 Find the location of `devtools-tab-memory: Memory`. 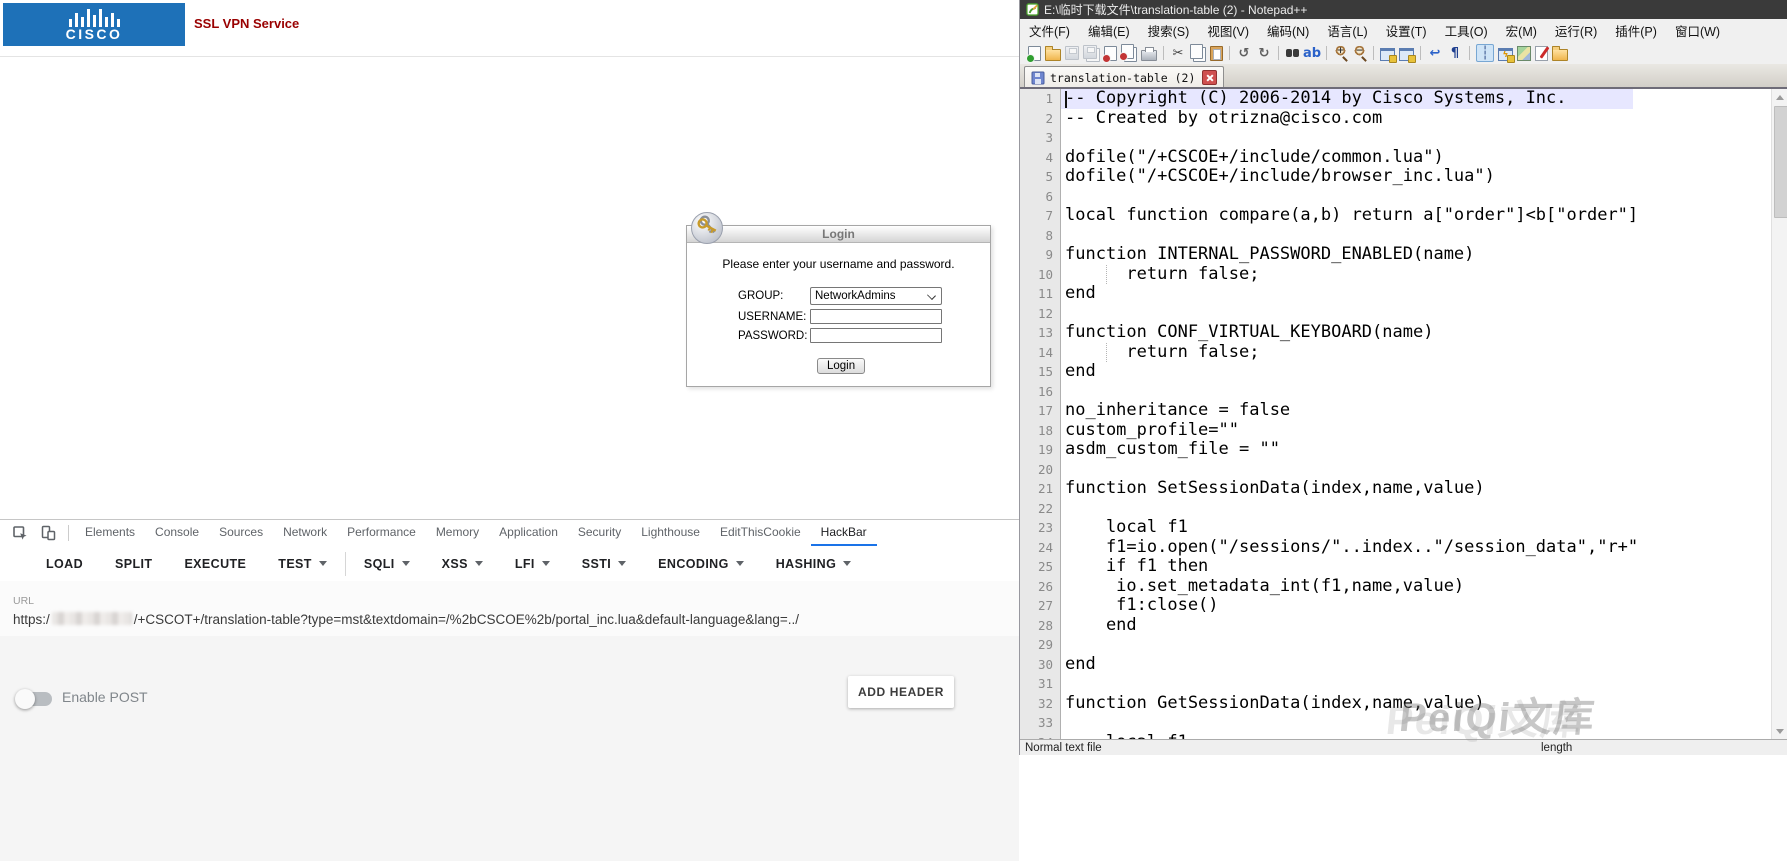

devtools-tab-memory: Memory is located at coordinates (457, 533).